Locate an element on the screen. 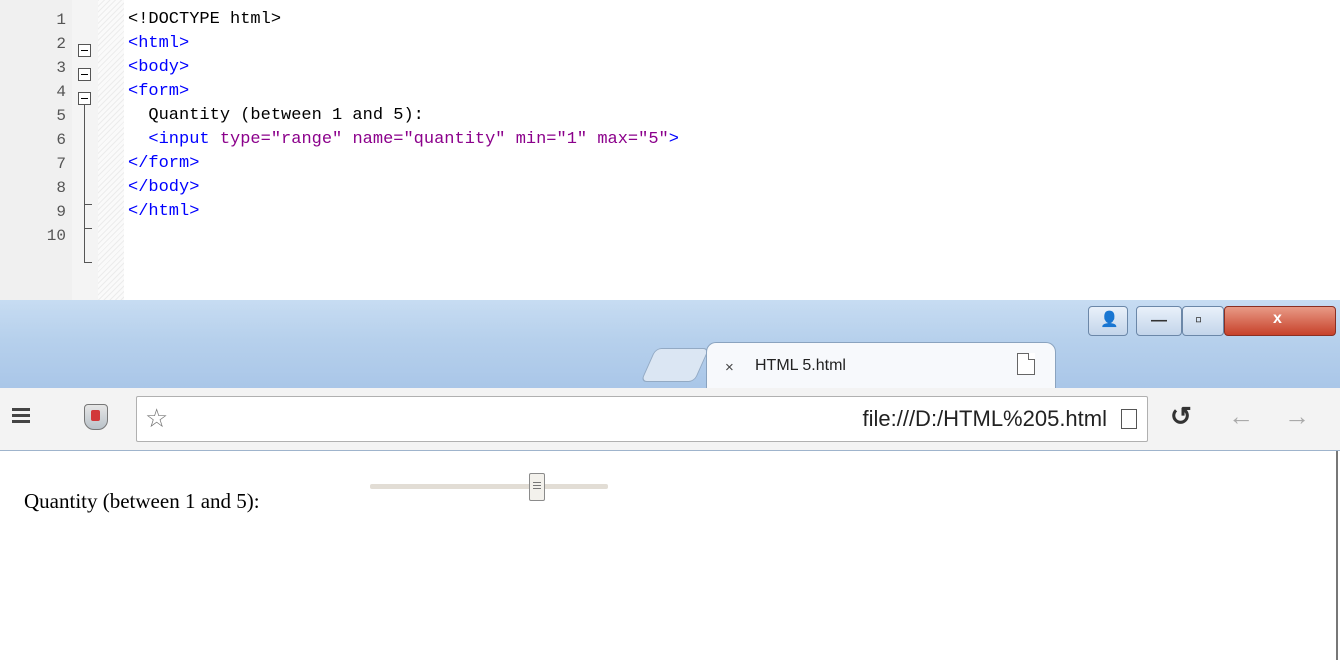 Image resolution: width=1340 pixels, height=660 pixels. forward-arrow-icon: → is located at coordinates (1297, 416).